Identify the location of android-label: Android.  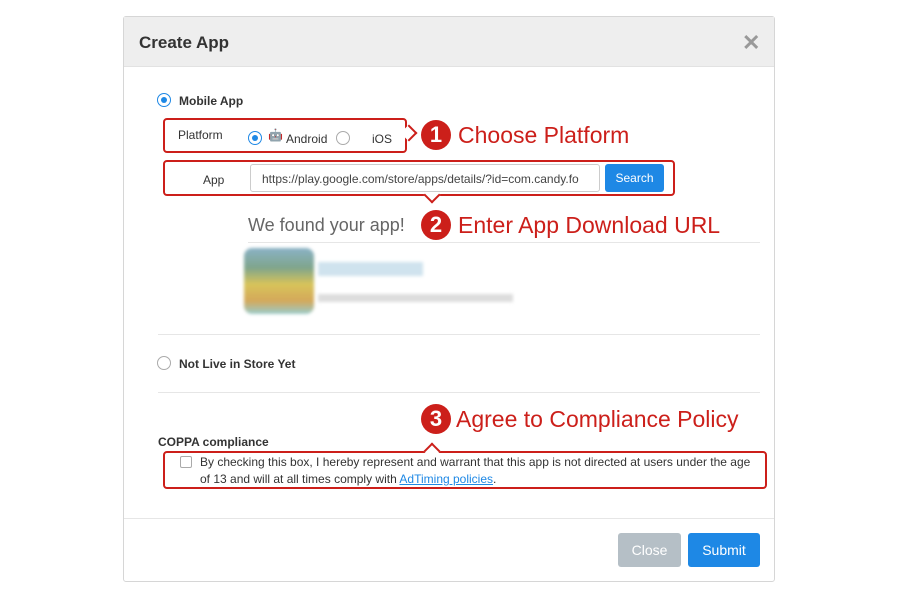
(307, 139).